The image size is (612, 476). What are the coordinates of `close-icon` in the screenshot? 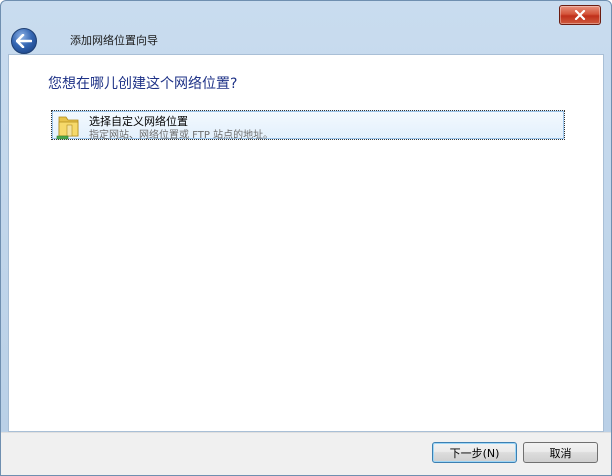 It's located at (580, 15).